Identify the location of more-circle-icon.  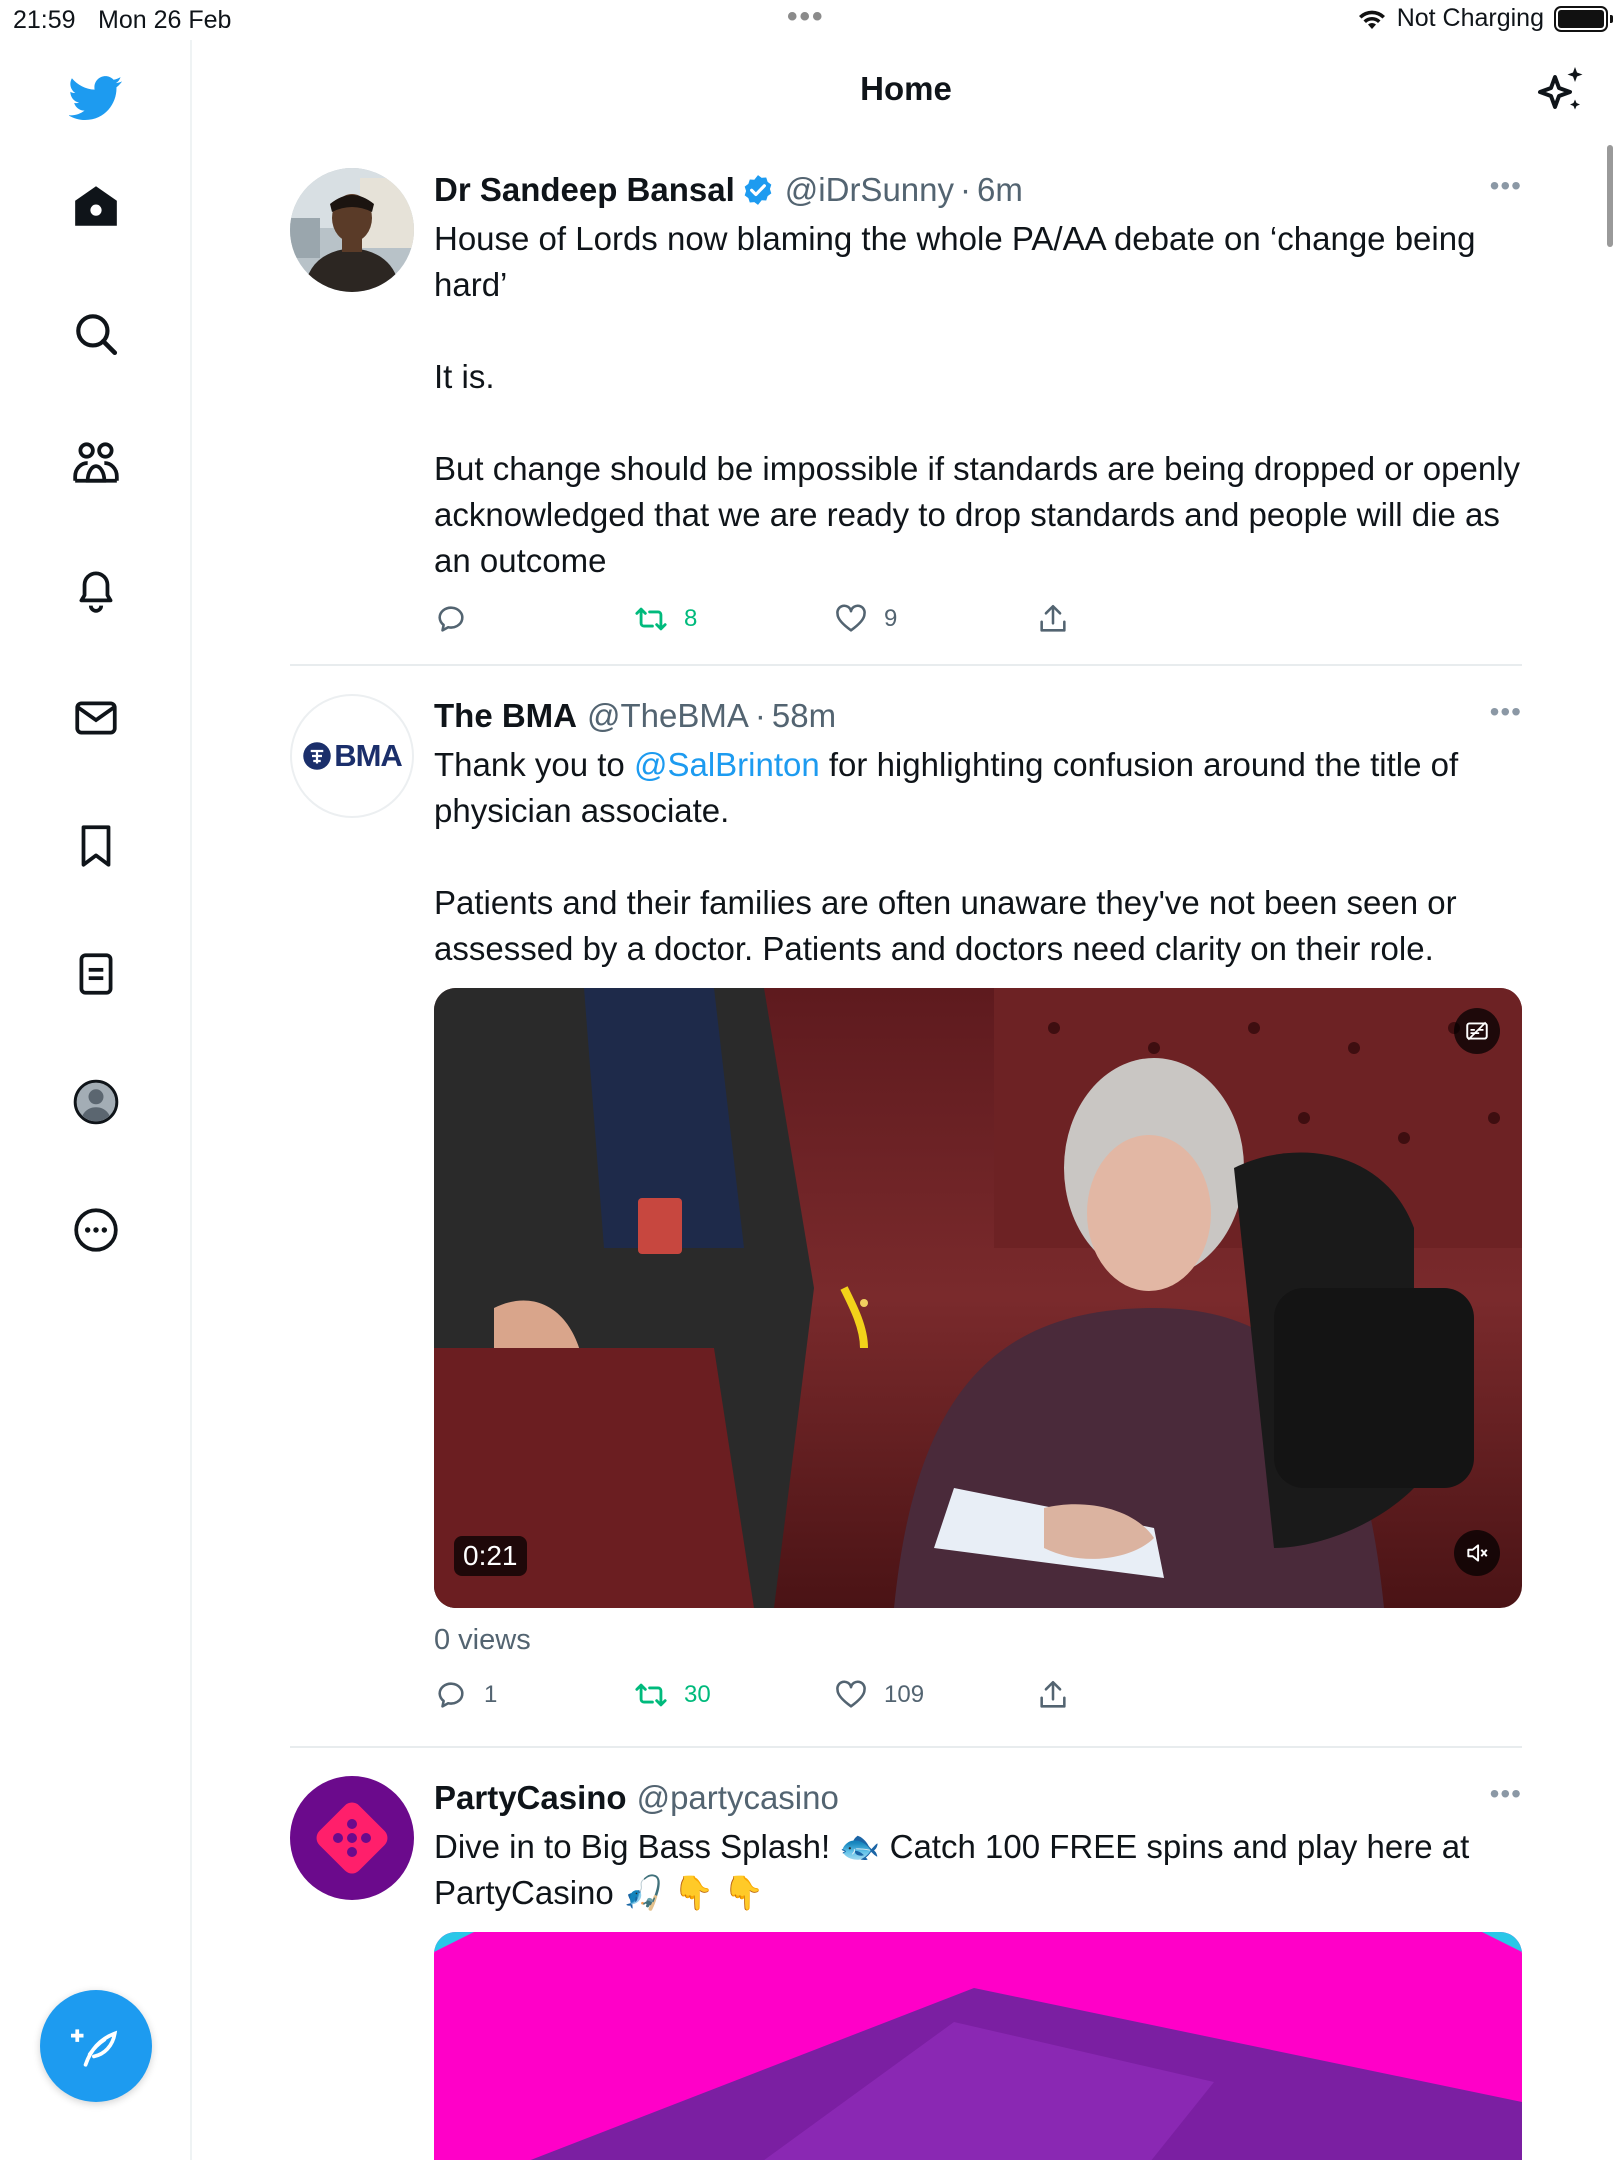
(96, 1230).